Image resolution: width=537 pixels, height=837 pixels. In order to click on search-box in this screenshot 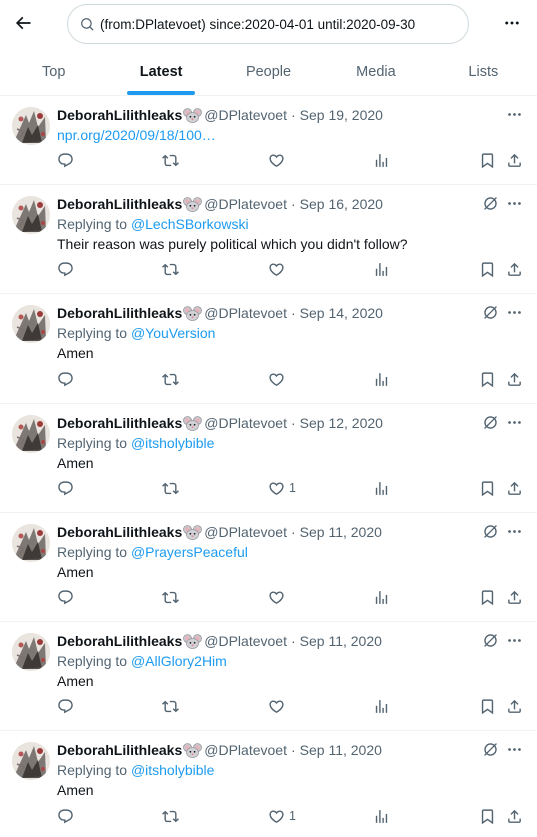, I will do `click(268, 24)`.